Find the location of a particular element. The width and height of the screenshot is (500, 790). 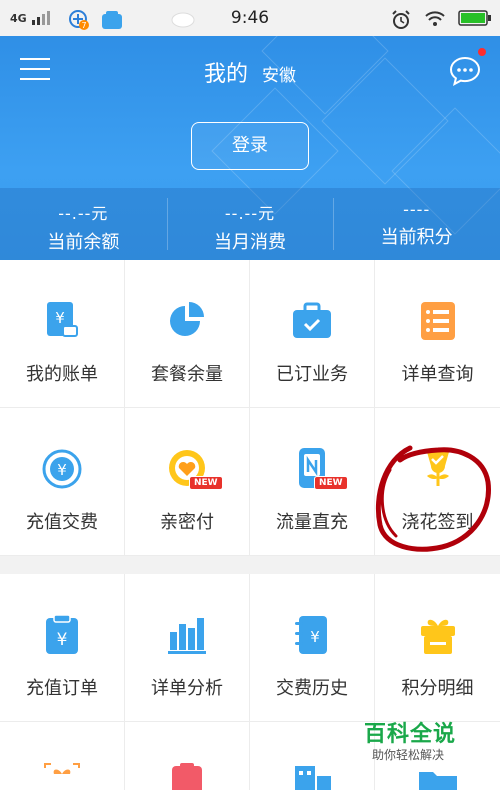

login-button: 登录 is located at coordinates (250, 146).